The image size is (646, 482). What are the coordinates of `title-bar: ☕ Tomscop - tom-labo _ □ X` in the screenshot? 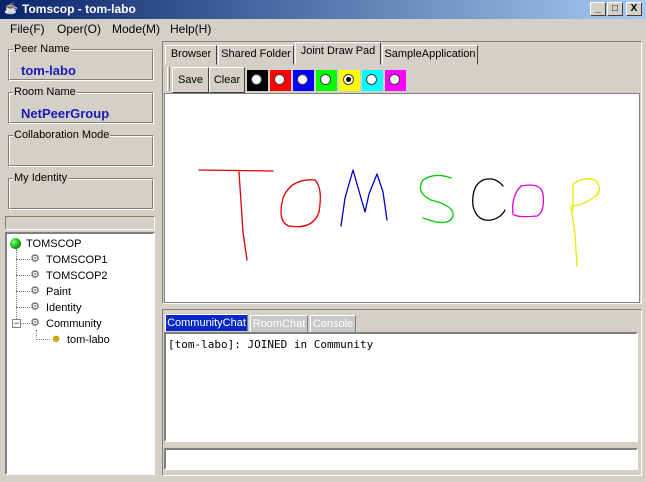 It's located at (323, 9).